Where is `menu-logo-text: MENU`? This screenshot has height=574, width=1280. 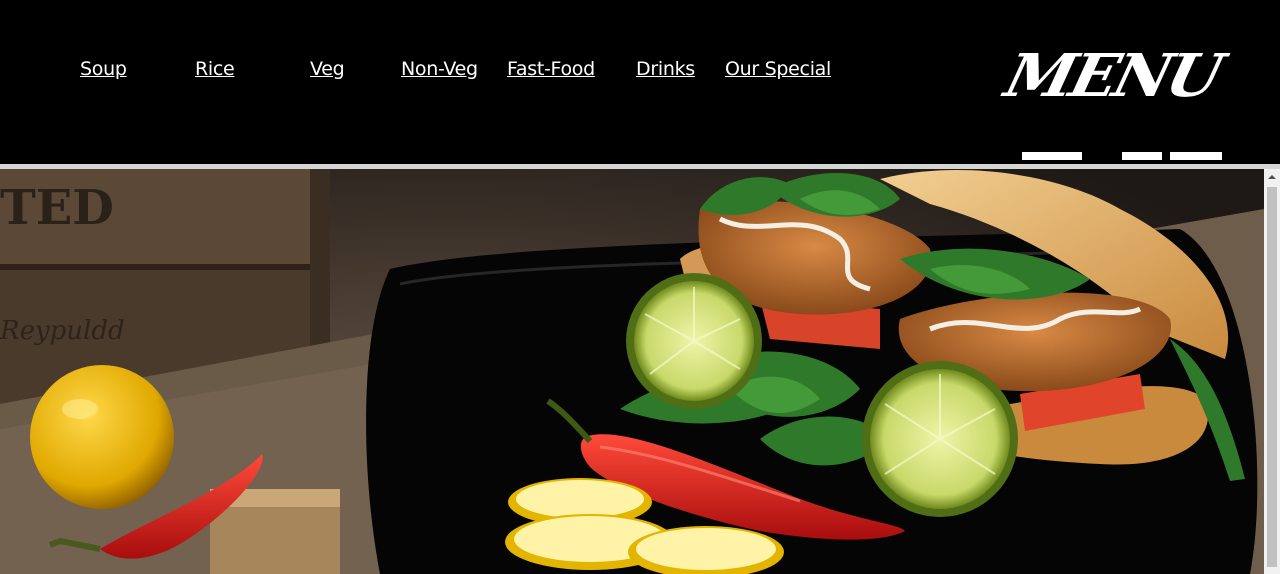 menu-logo-text: MENU is located at coordinates (1112, 75).